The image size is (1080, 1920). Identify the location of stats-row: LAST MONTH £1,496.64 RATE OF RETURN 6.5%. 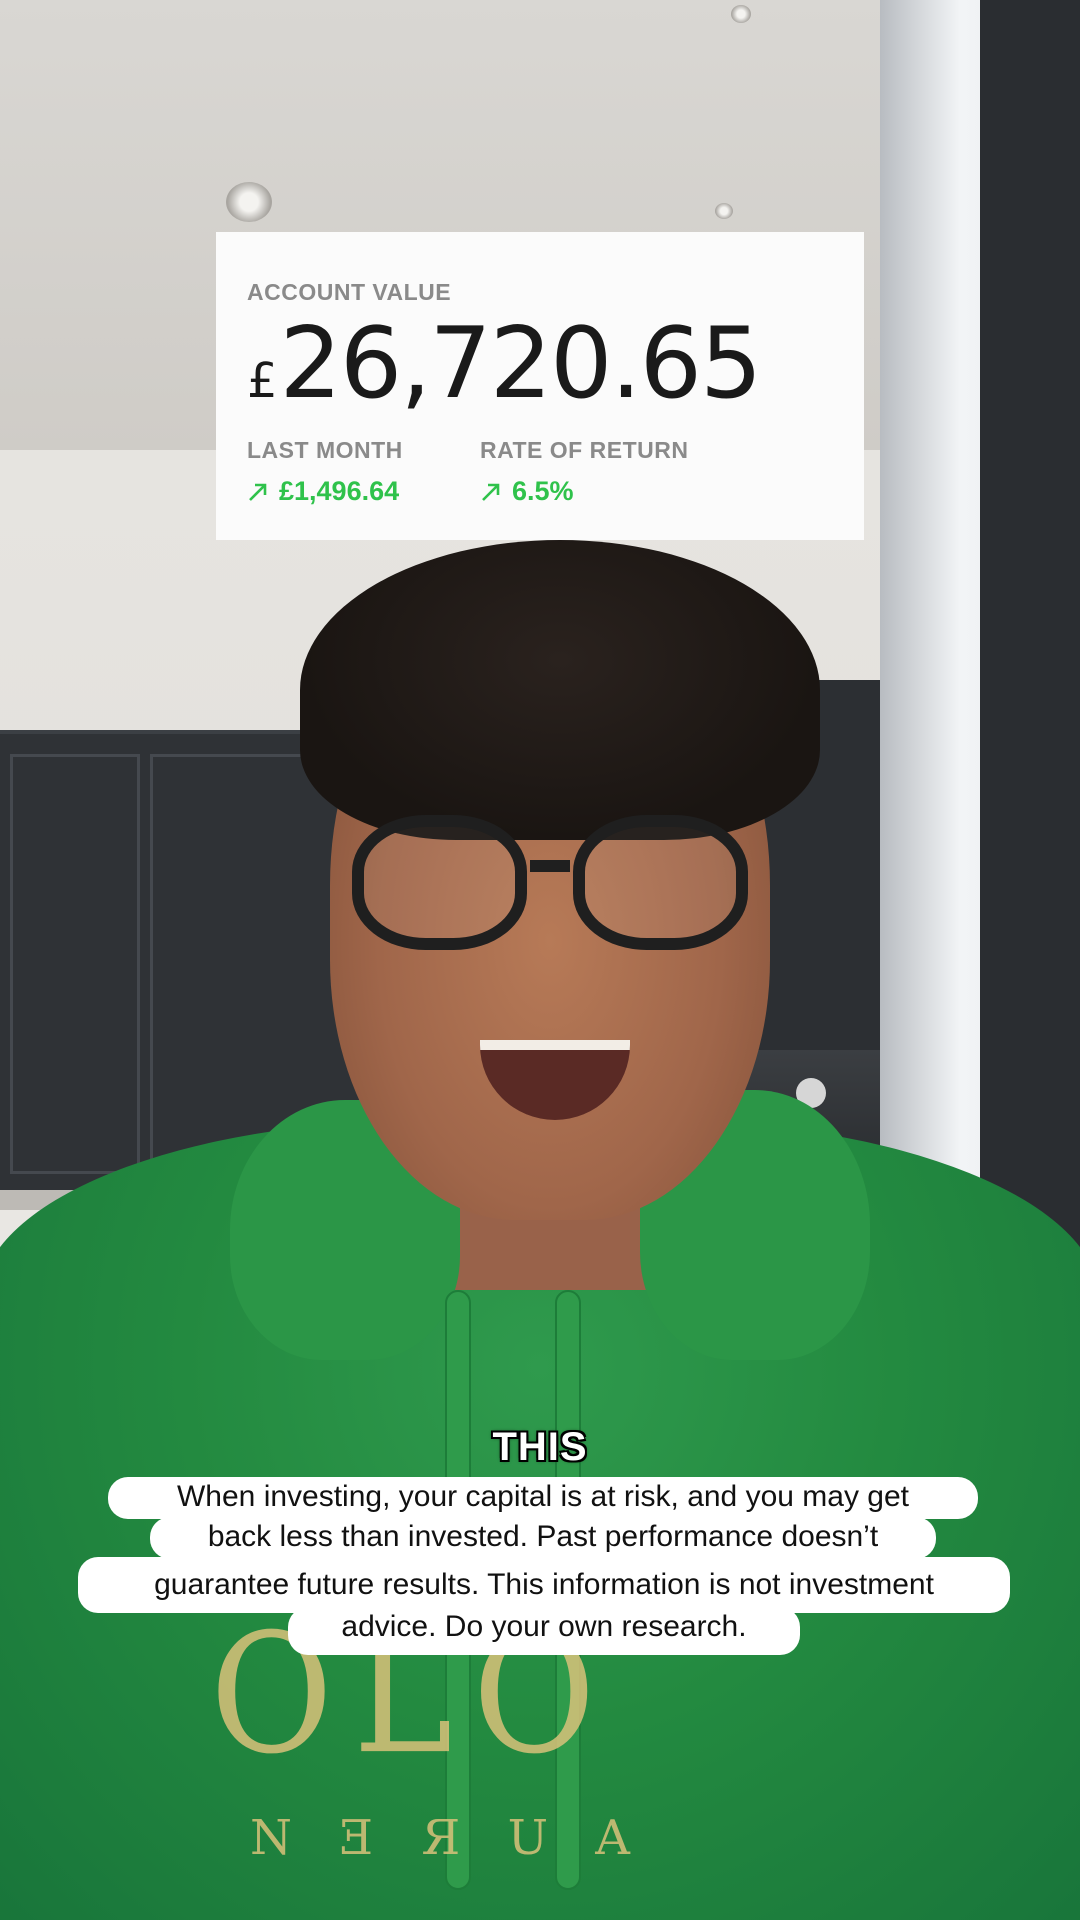
(540, 471).